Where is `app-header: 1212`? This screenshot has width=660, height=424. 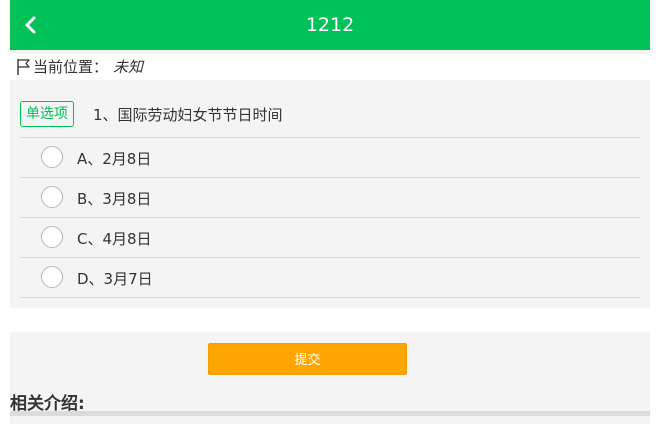 app-header: 1212 is located at coordinates (330, 25).